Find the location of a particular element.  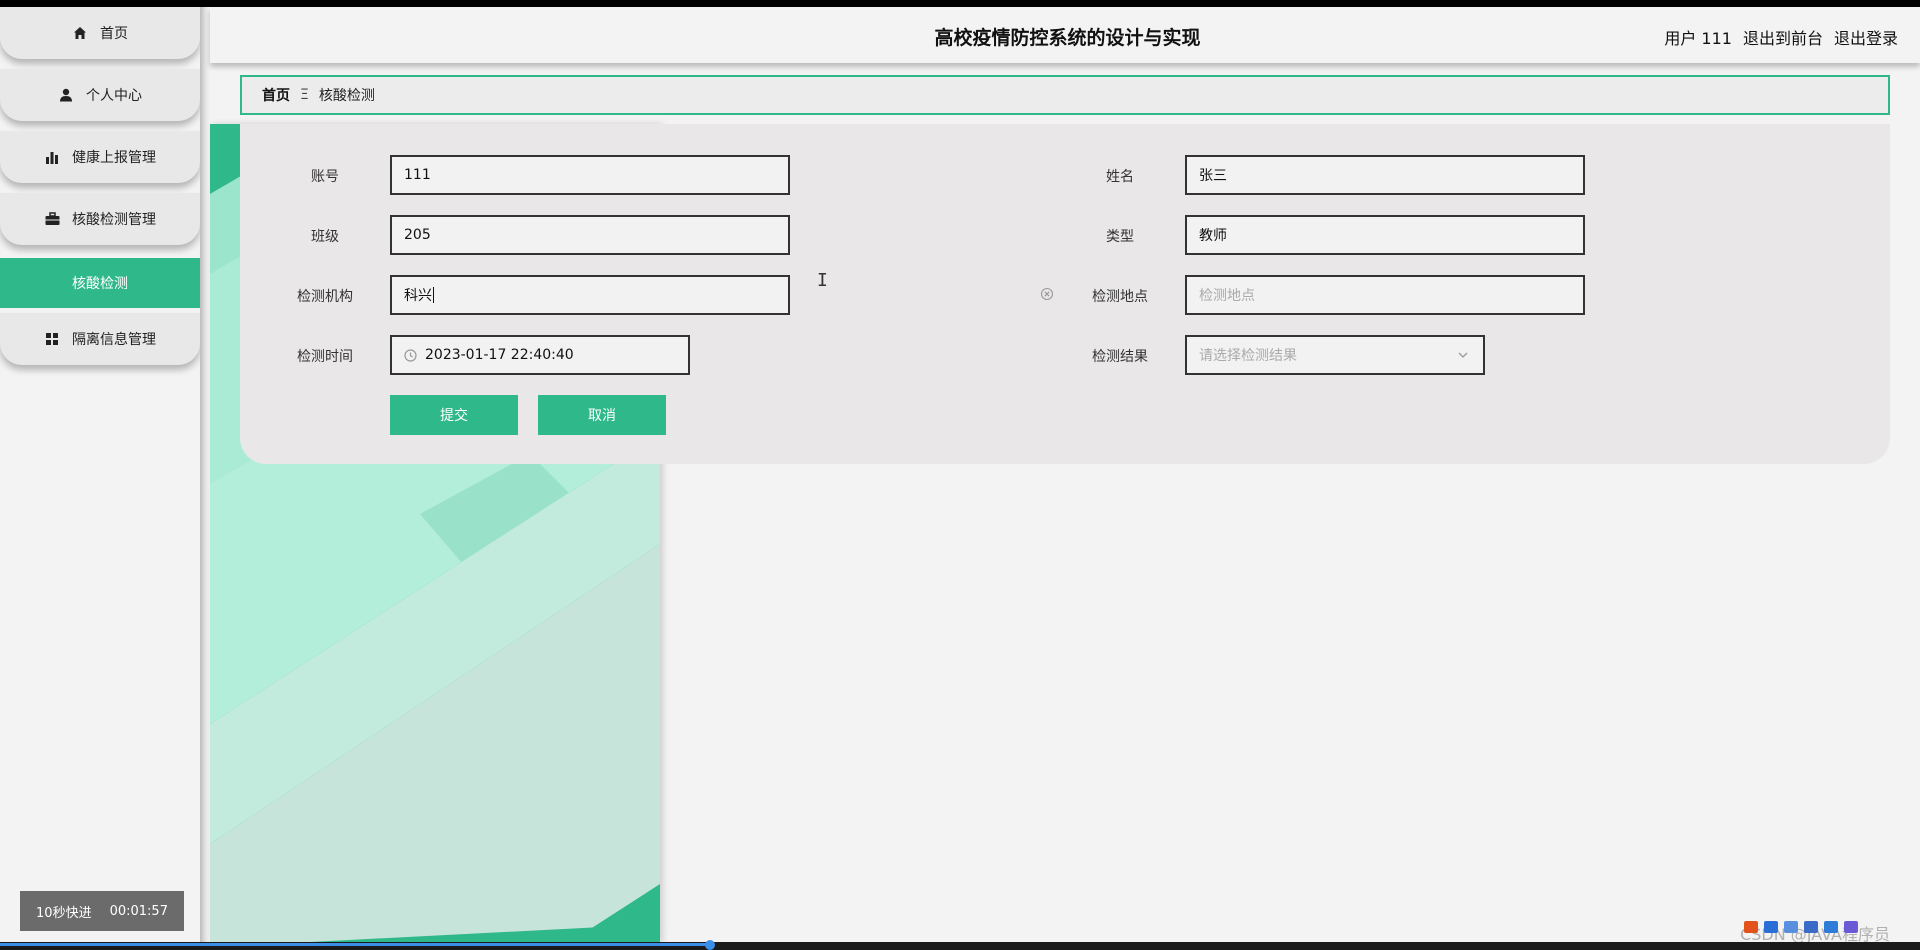

video-progress-handle is located at coordinates (710, 945).